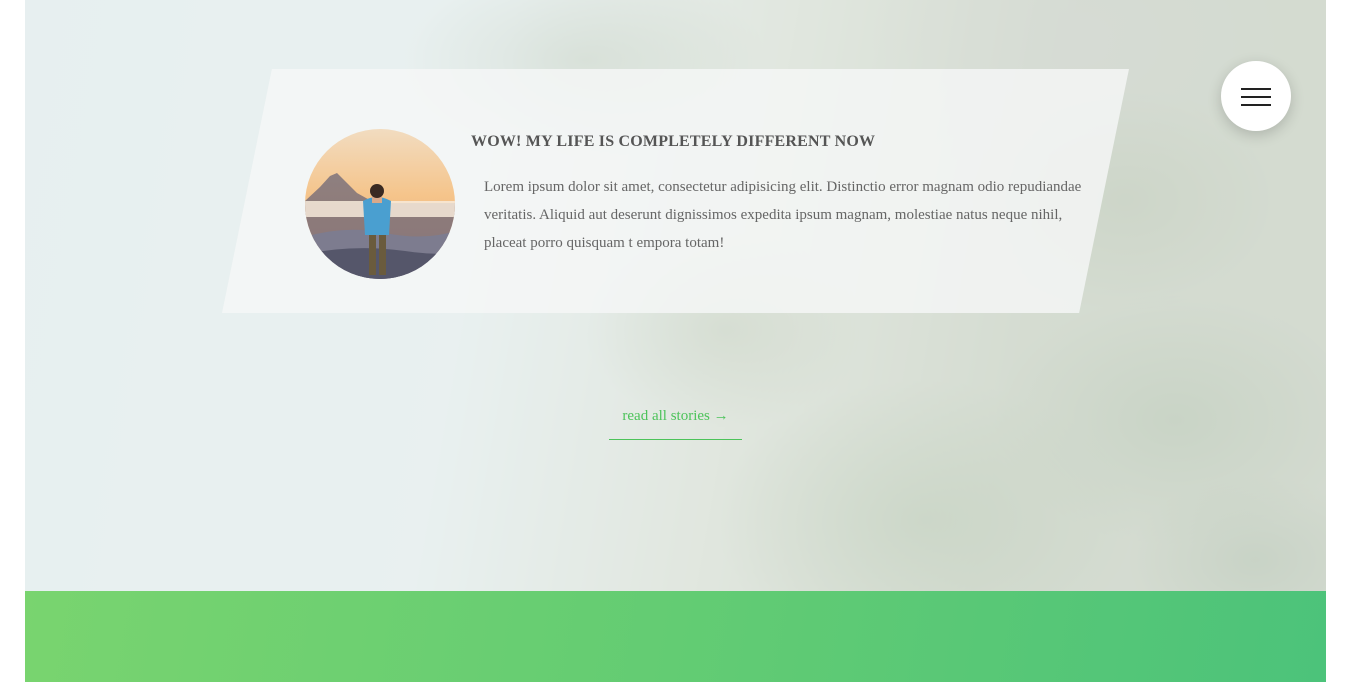 The height and width of the screenshot is (682, 1352). Describe the element at coordinates (675, 636) in the screenshot. I see `green-section` at that location.